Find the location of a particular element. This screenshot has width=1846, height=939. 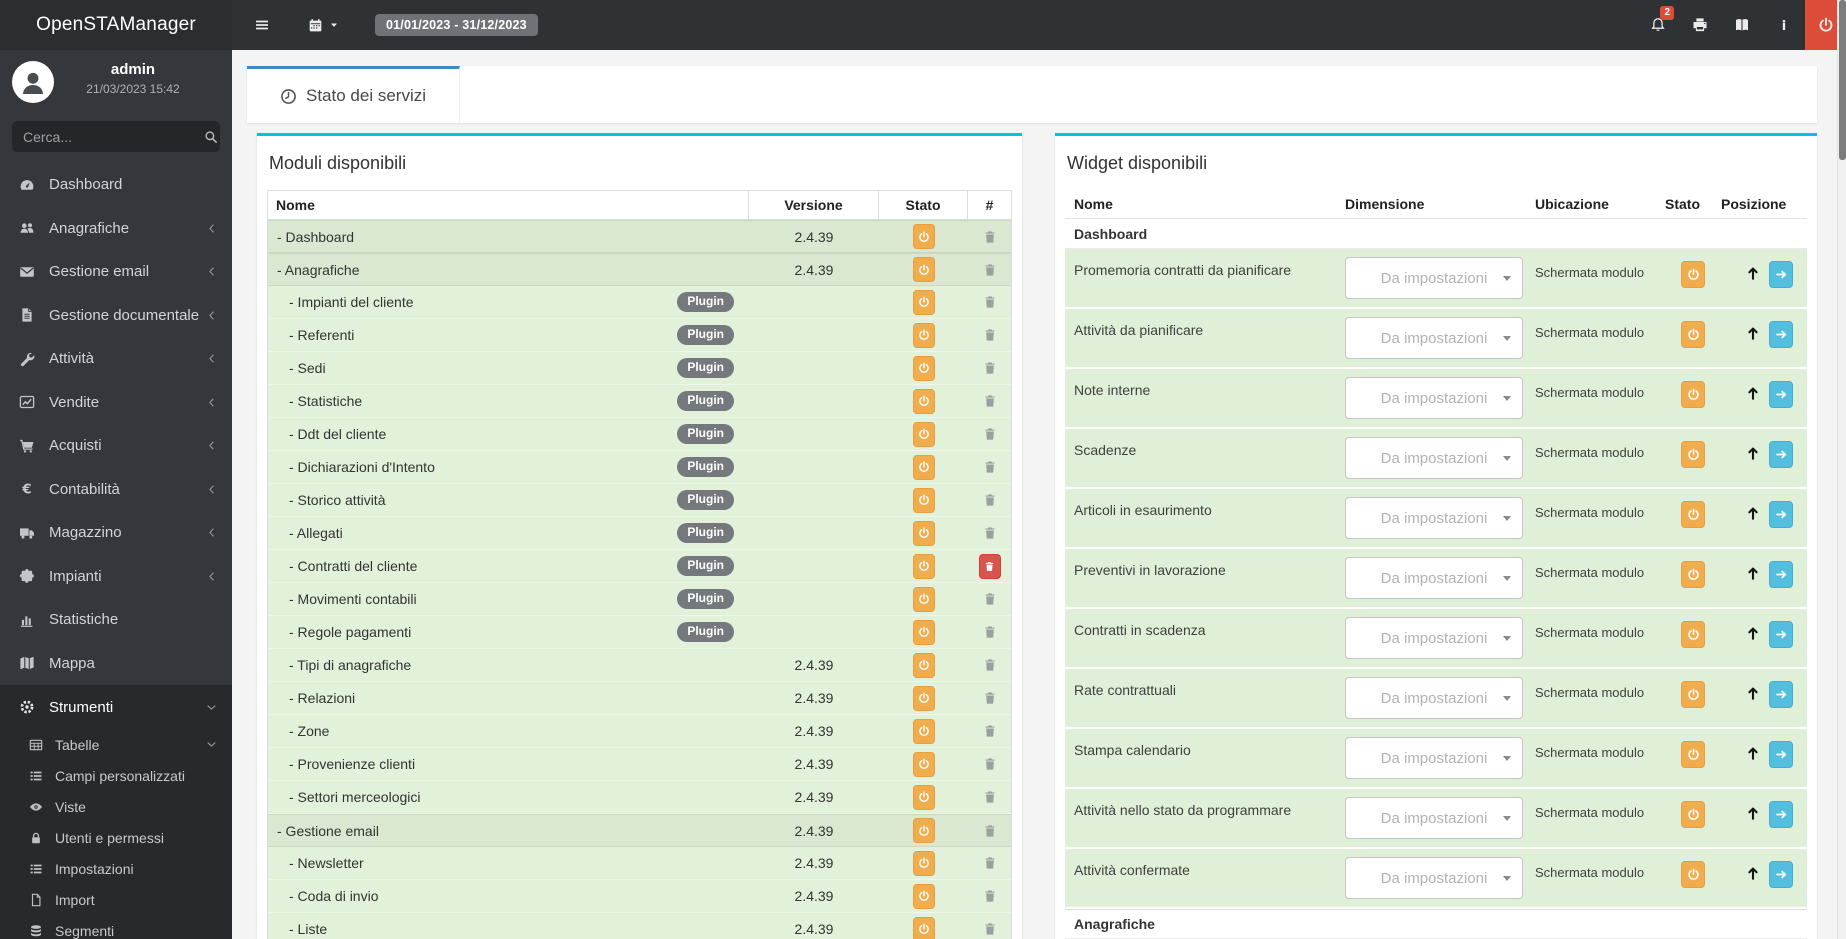

sidebar-item-magazzino: Magazzino is located at coordinates (116, 533).